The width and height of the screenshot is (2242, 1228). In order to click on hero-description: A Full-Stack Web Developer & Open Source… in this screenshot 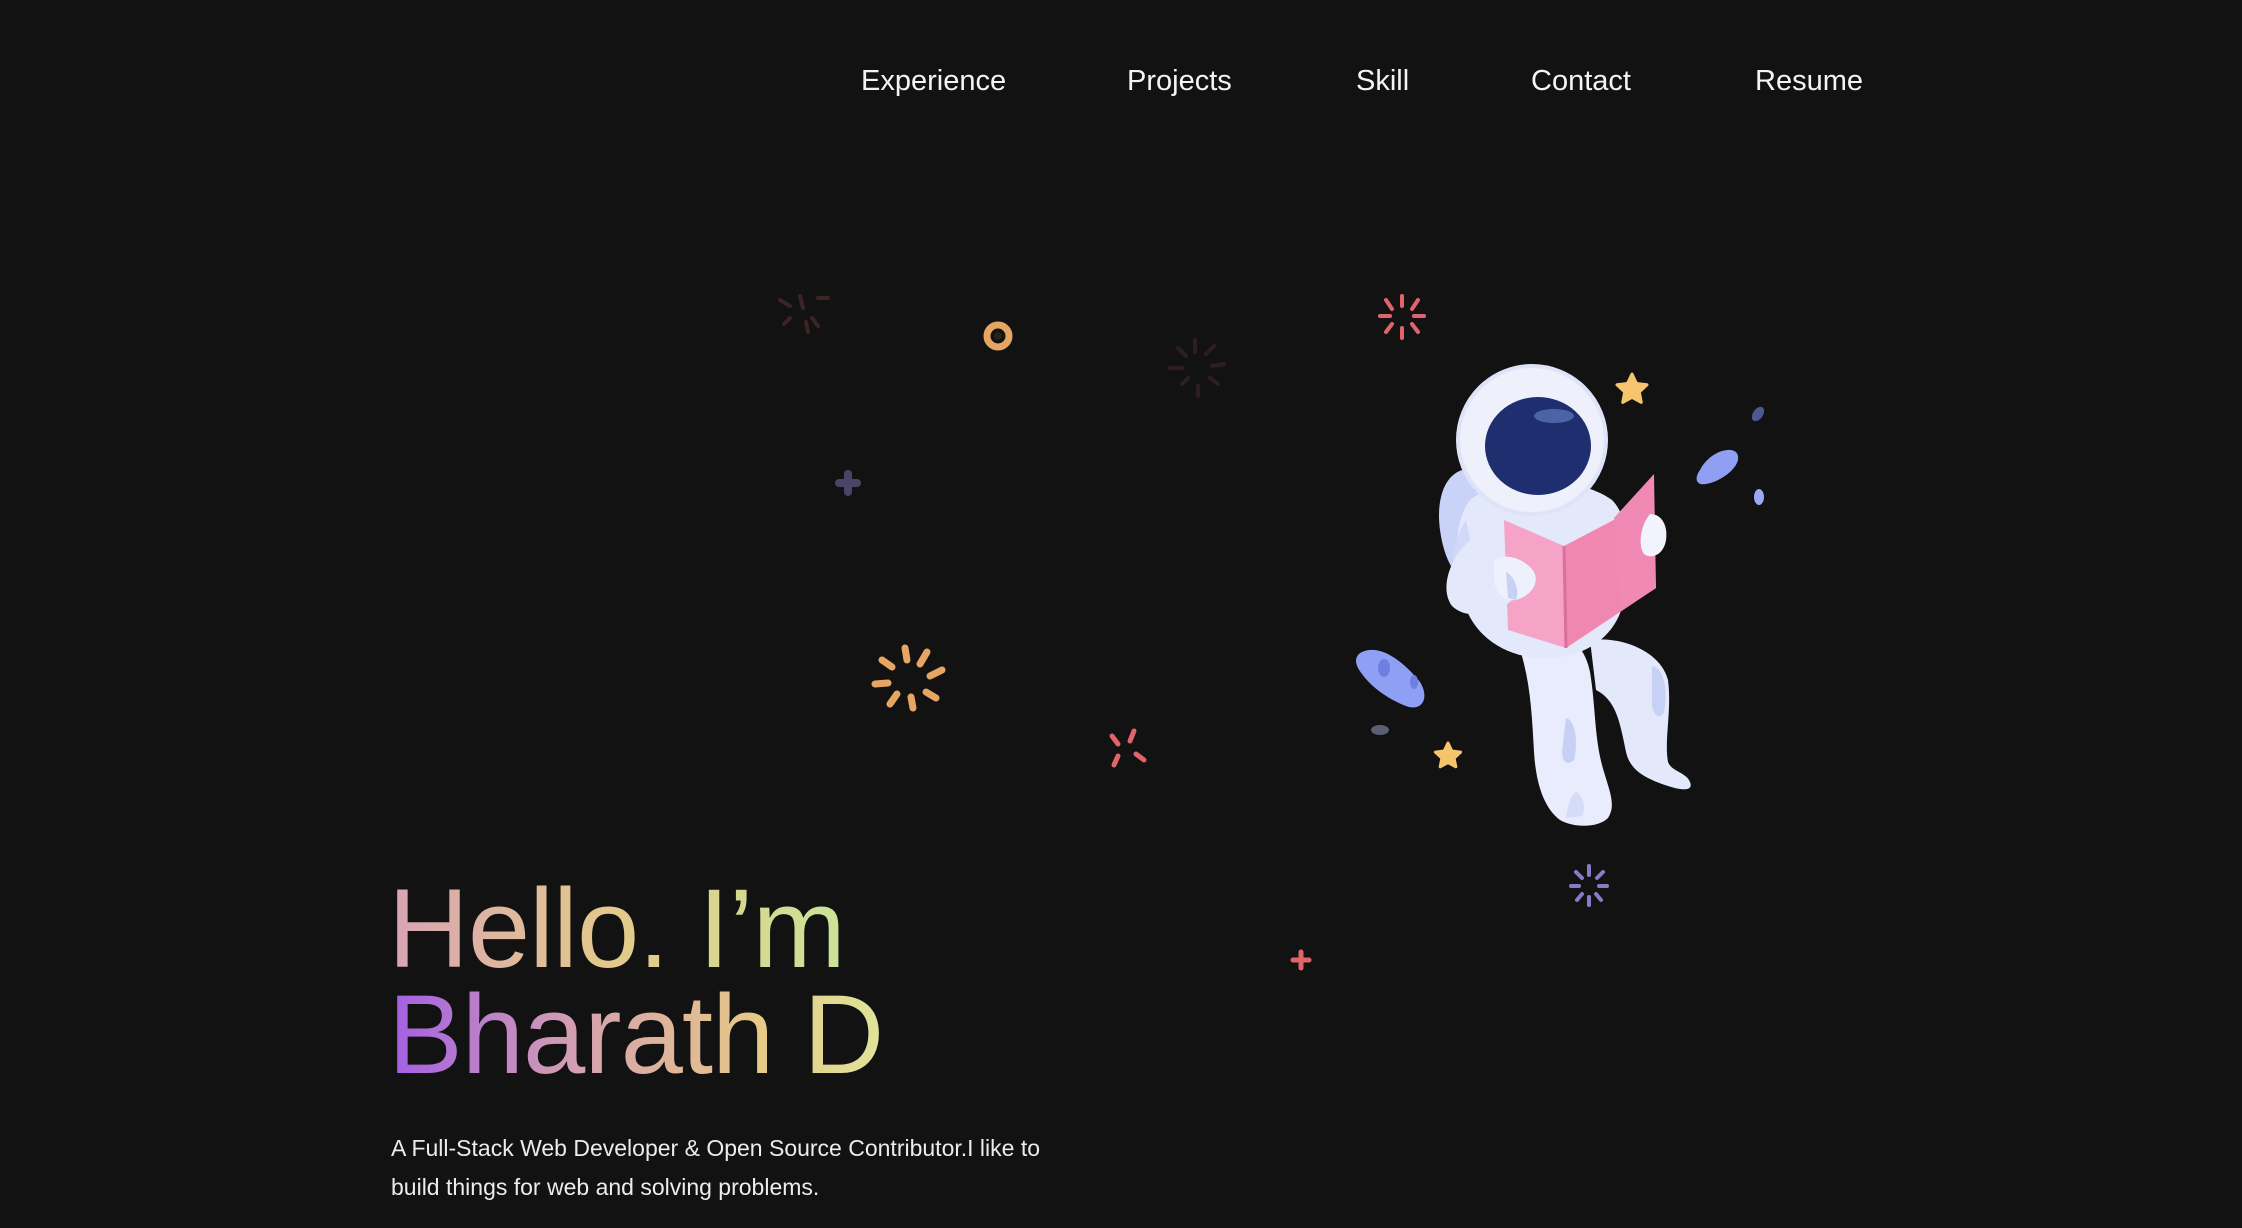, I will do `click(715, 1167)`.